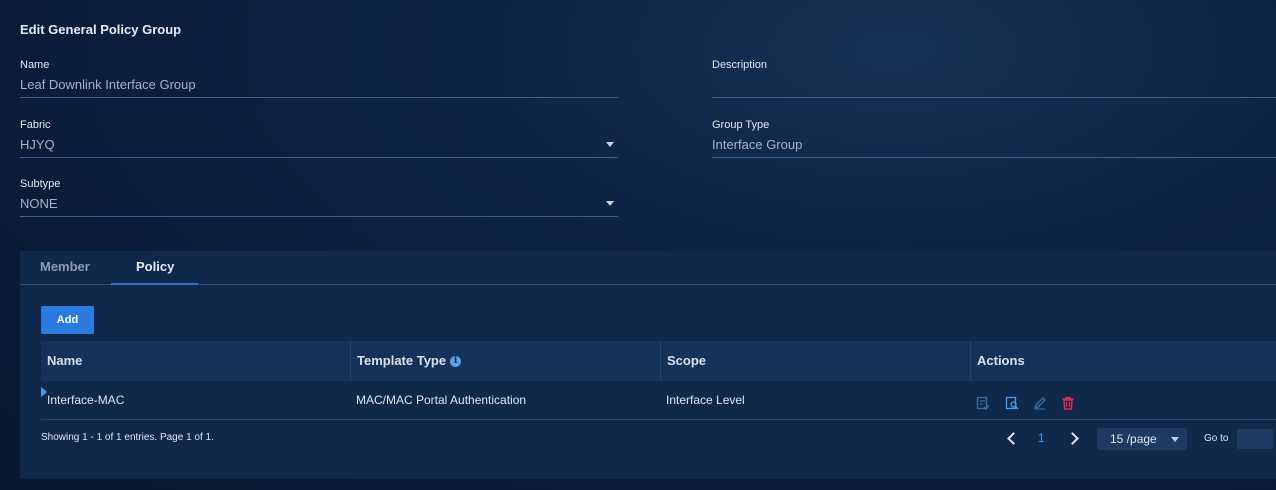 Image resolution: width=1276 pixels, height=490 pixels. I want to click on column-header-name: Name, so click(195, 361).